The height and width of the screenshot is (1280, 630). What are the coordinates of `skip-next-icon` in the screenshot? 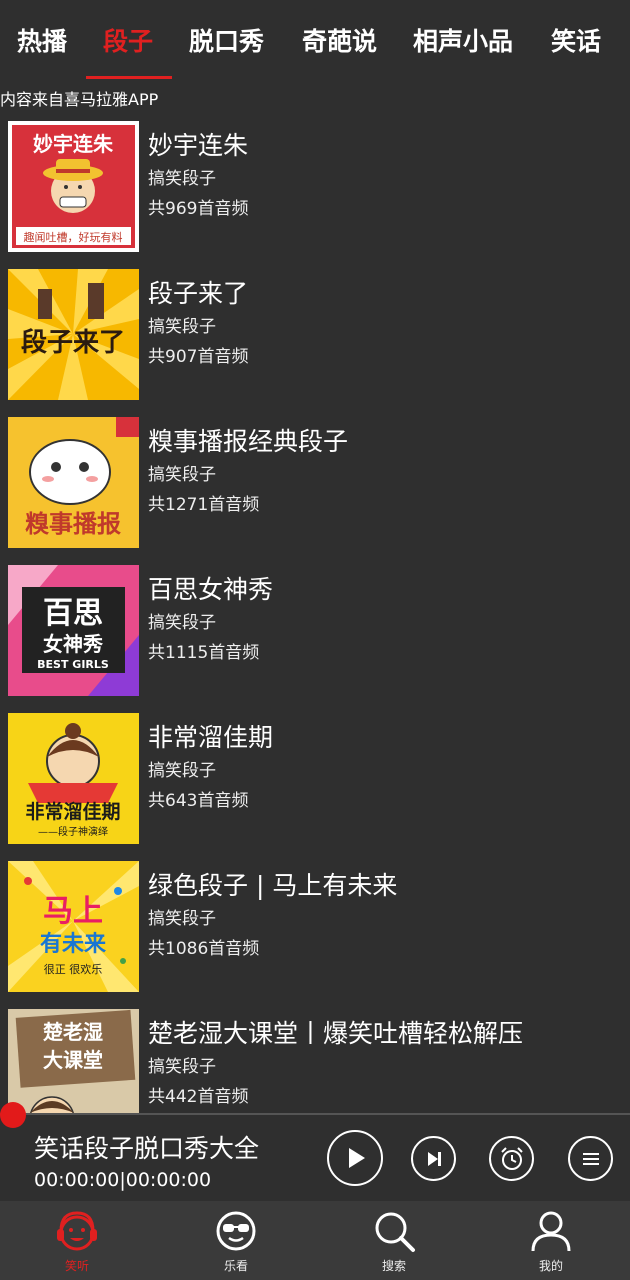 It's located at (434, 1158).